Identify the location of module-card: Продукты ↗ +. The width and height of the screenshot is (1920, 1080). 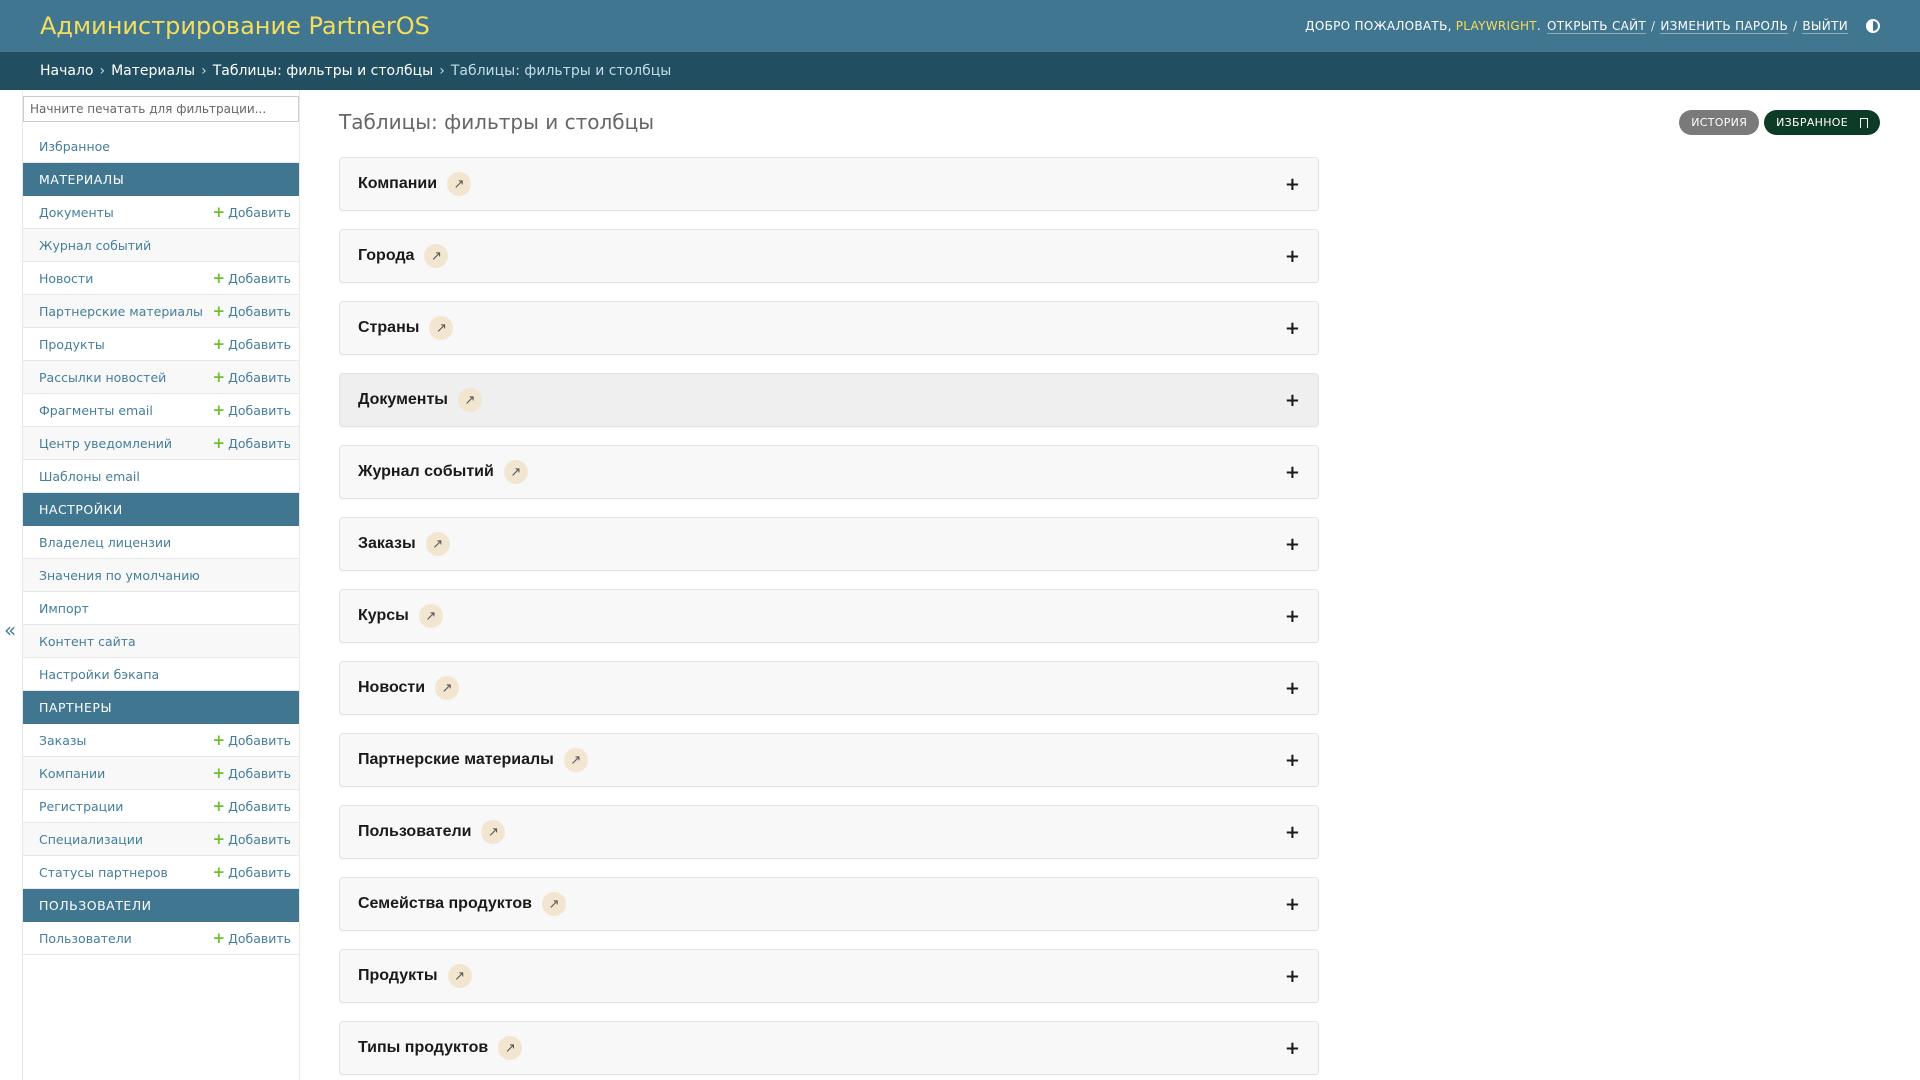
(829, 976).